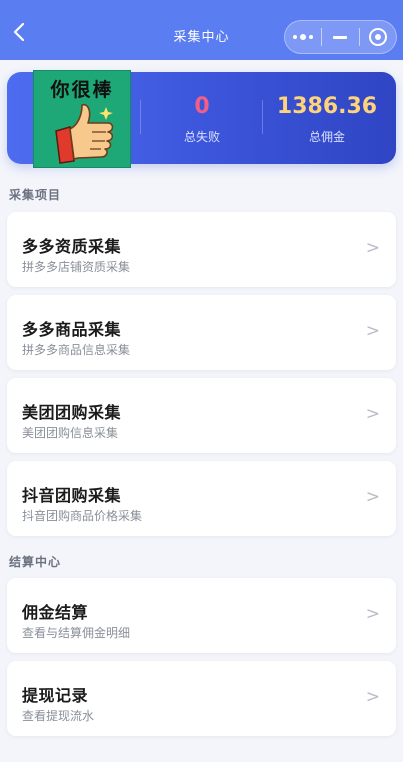  I want to click on commission-total-value: 1386.36, so click(327, 106).